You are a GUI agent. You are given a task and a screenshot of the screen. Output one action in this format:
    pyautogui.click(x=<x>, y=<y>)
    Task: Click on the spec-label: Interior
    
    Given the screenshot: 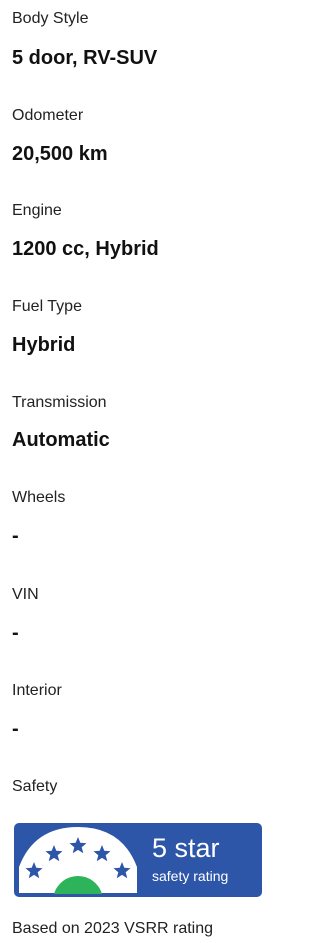 What is the action you would take?
    pyautogui.click(x=37, y=690)
    